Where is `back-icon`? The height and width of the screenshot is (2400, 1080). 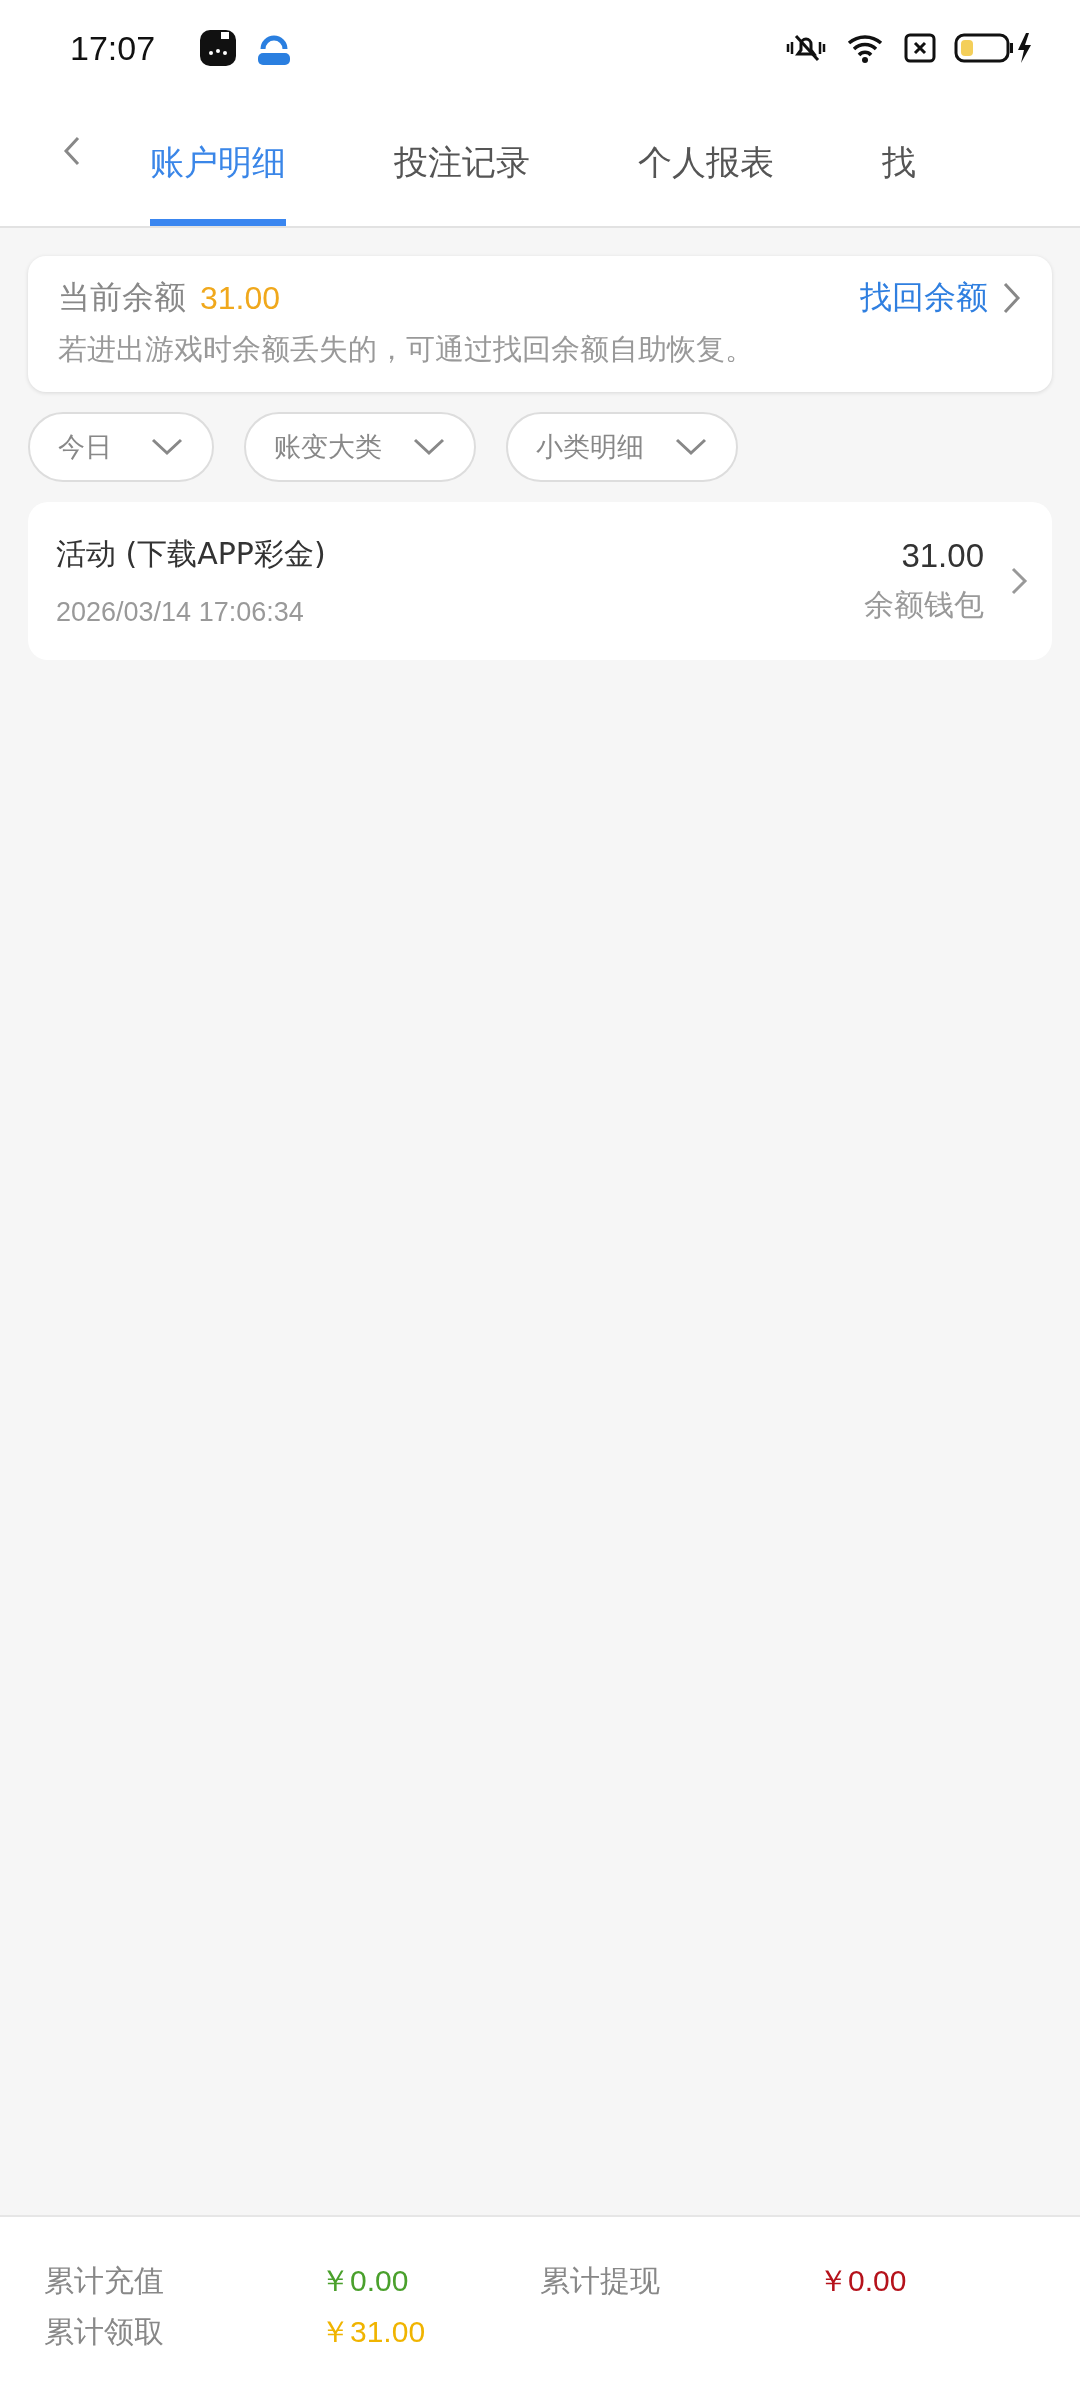
back-icon is located at coordinates (72, 151).